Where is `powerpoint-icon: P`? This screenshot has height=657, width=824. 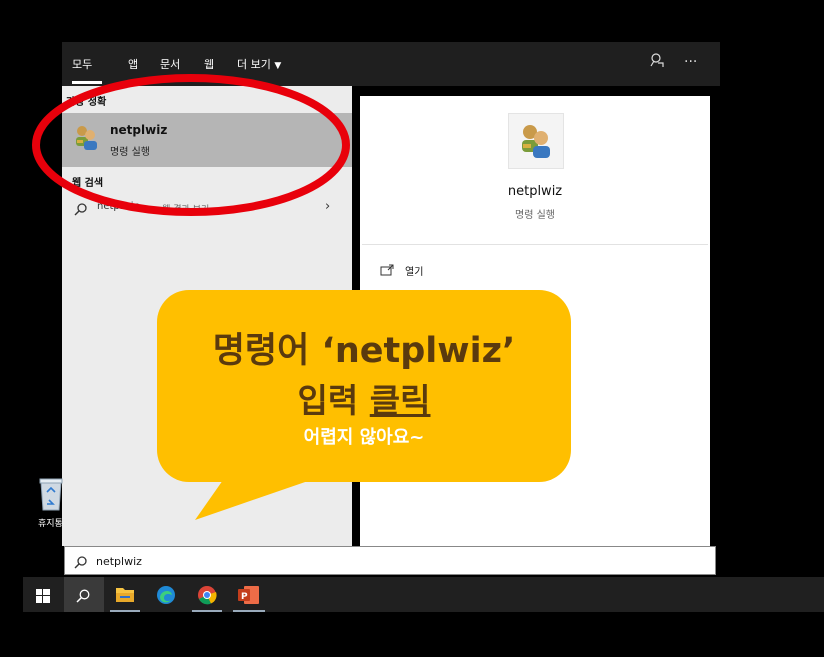
powerpoint-icon: P is located at coordinates (249, 597).